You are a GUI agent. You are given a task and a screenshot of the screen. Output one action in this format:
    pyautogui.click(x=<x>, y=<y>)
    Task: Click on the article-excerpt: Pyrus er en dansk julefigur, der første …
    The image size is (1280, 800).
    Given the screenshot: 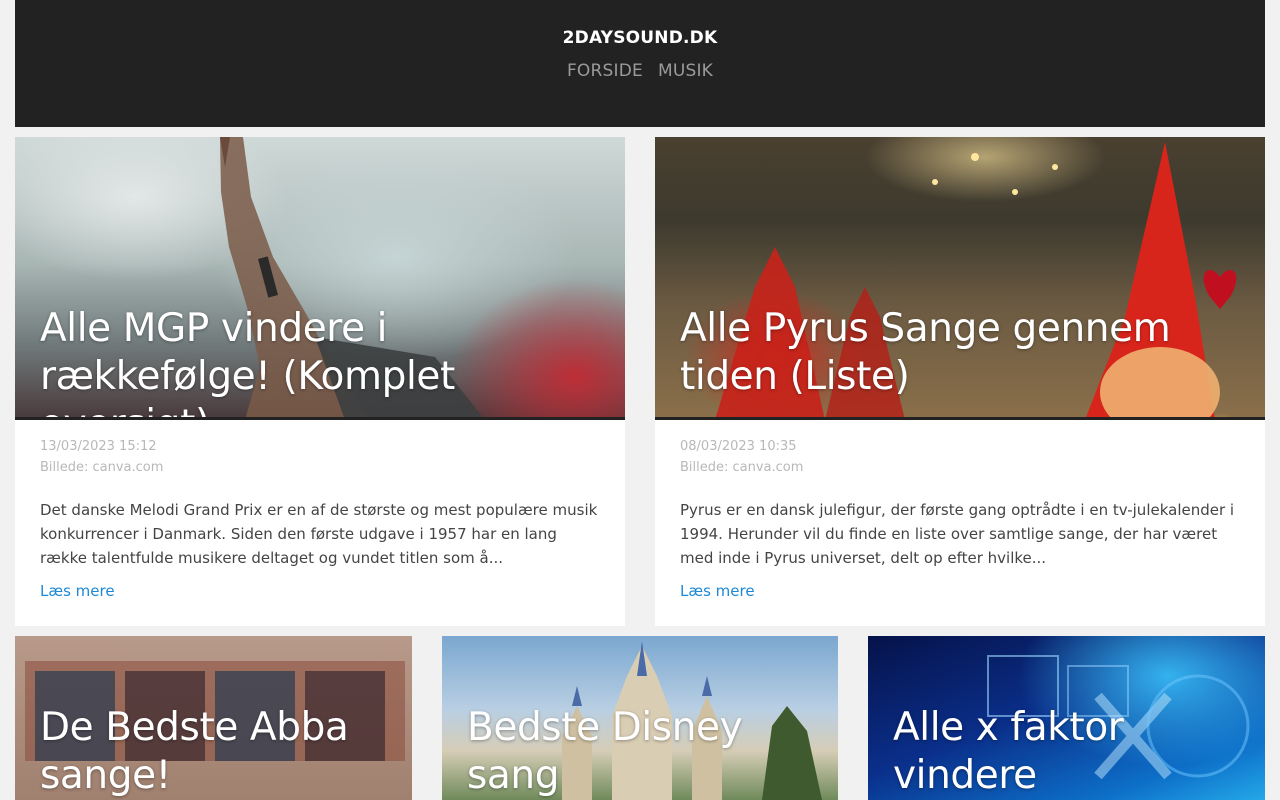 What is the action you would take?
    pyautogui.click(x=957, y=534)
    